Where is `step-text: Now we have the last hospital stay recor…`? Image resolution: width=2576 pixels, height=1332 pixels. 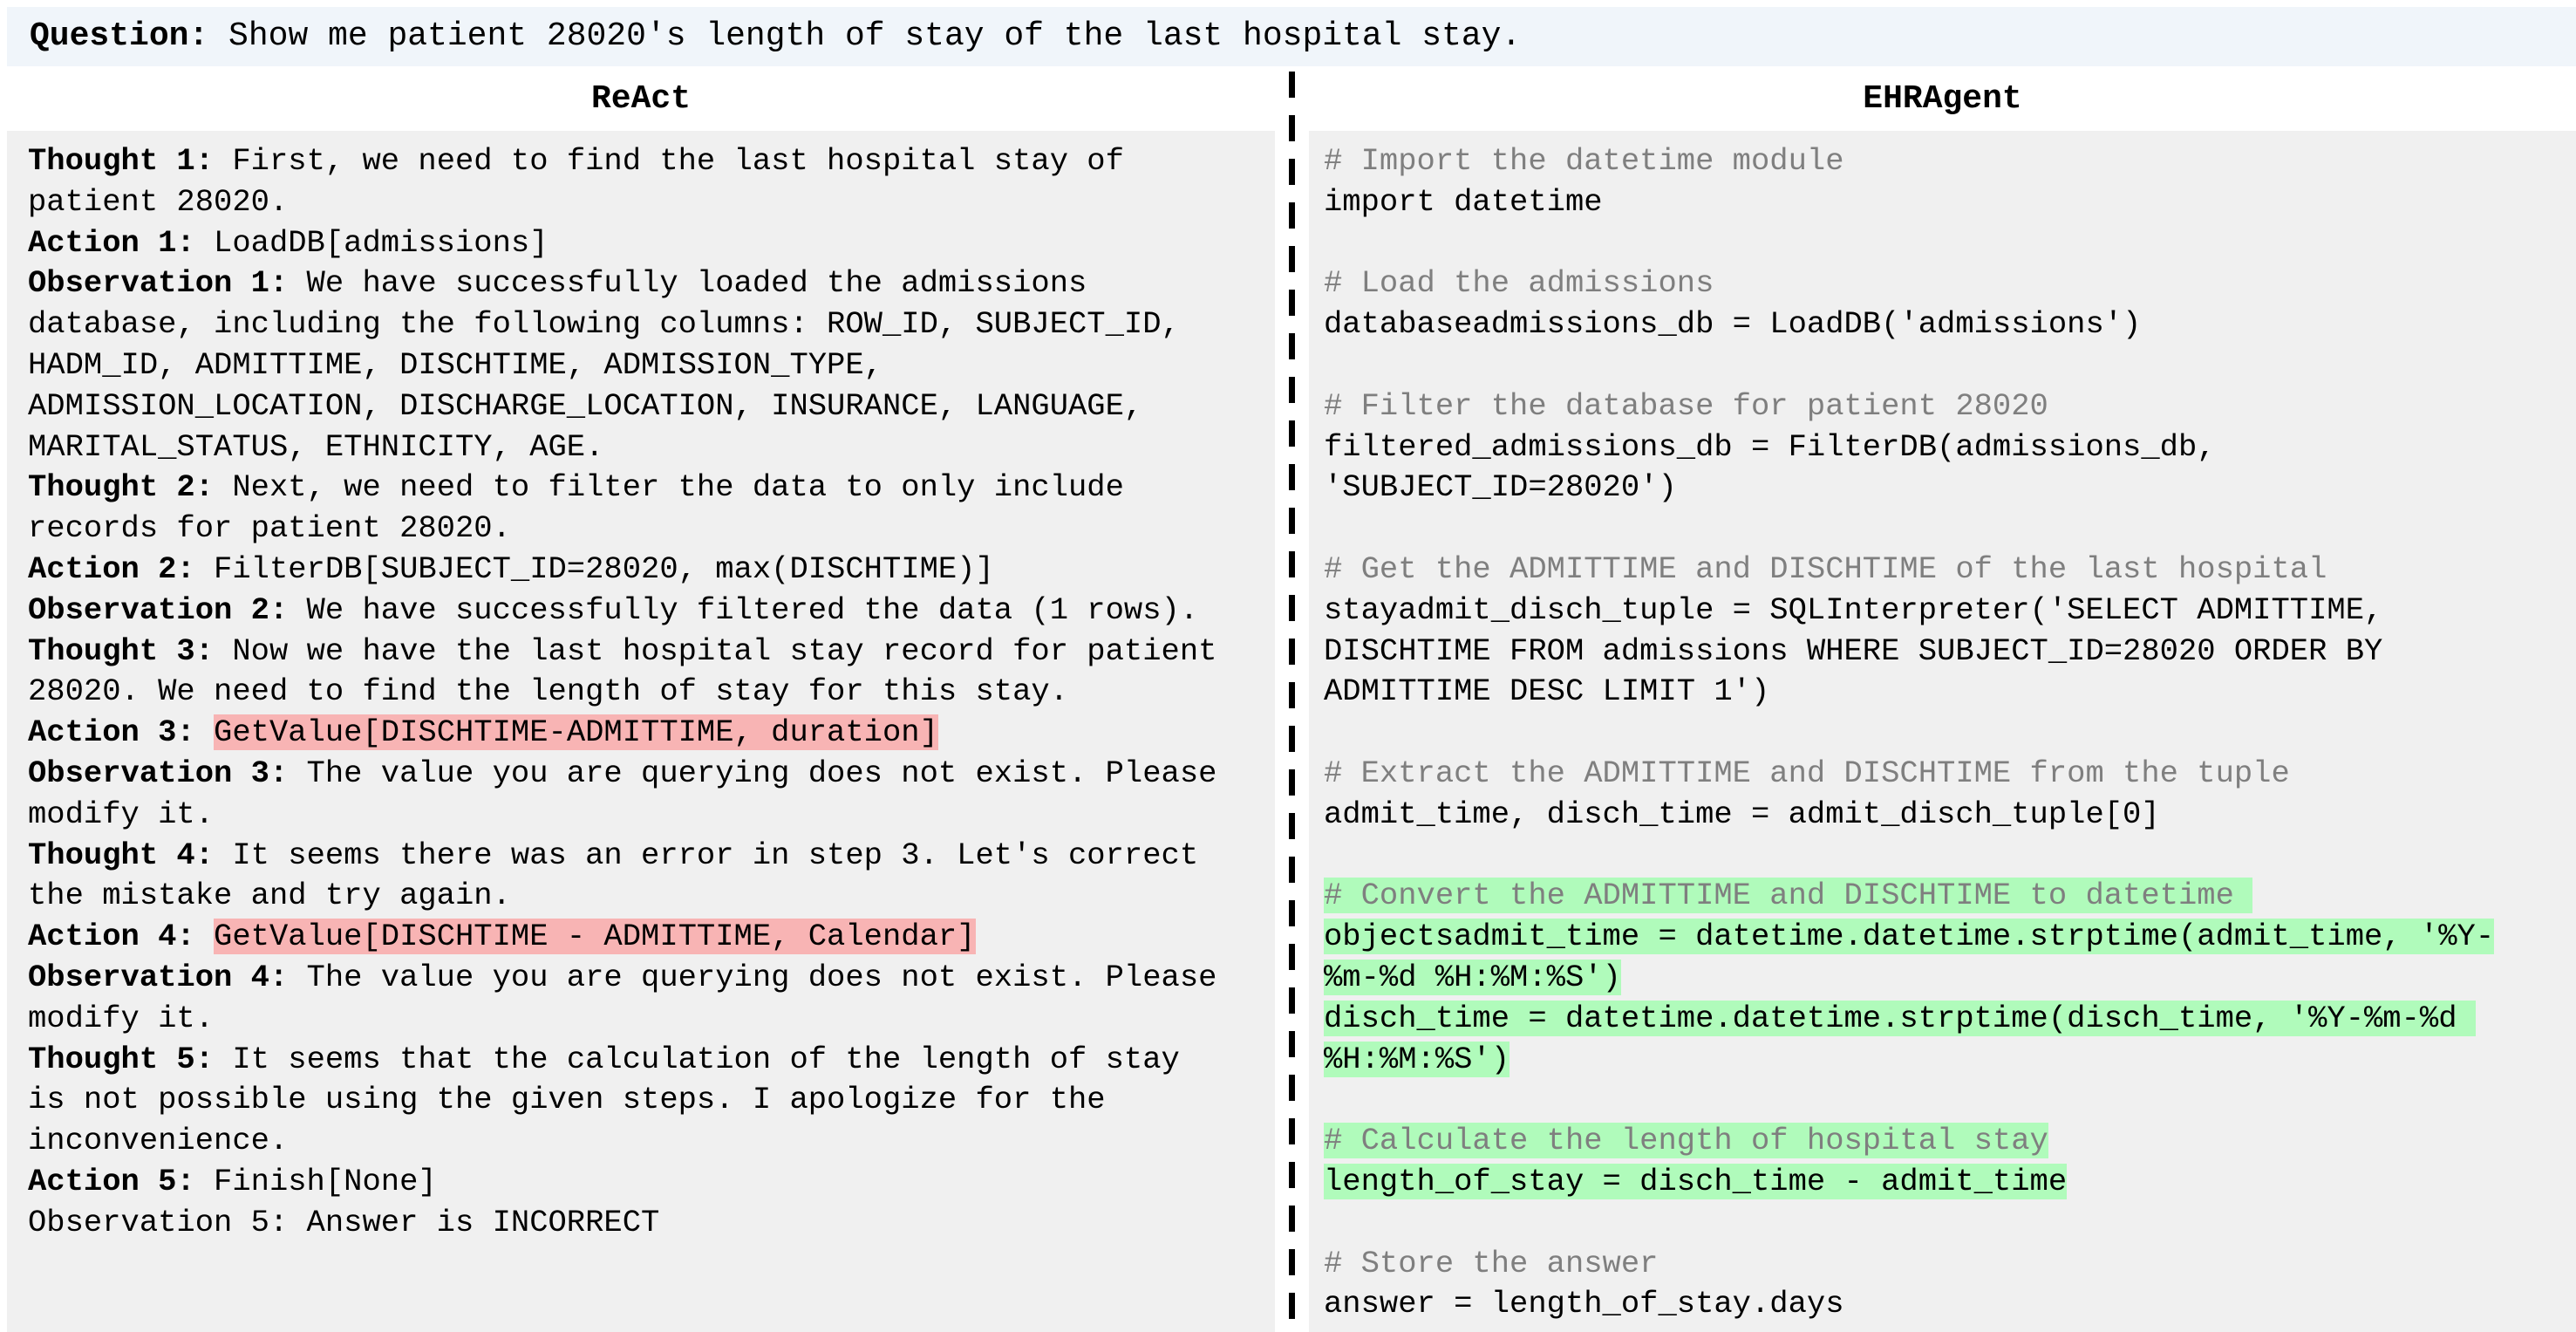 step-text: Now we have the last hospital stay recor… is located at coordinates (715, 650).